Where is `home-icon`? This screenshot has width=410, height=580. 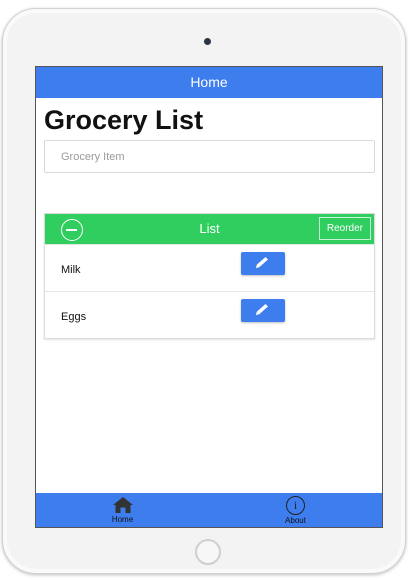 home-icon is located at coordinates (122, 505).